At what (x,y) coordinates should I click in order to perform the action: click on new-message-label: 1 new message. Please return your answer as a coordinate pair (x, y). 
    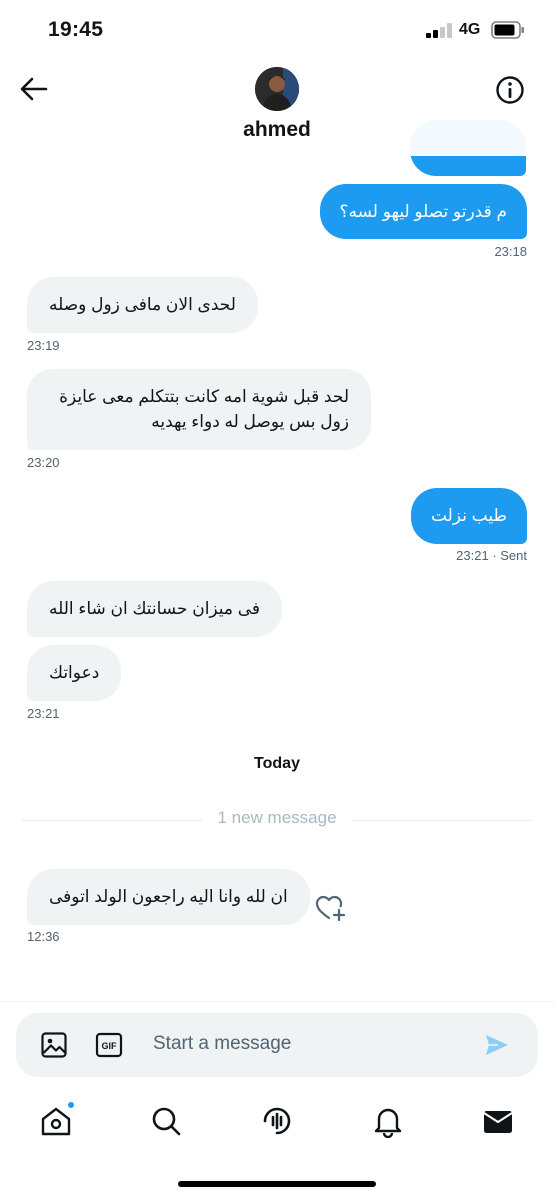
    Looking at the image, I should click on (277, 817).